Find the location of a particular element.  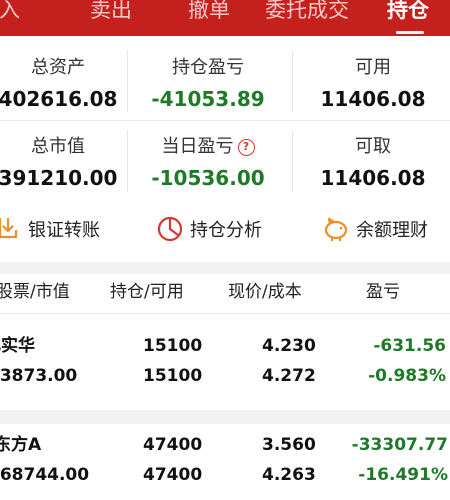

total-assets-label: 总资产 is located at coordinates (58, 67).